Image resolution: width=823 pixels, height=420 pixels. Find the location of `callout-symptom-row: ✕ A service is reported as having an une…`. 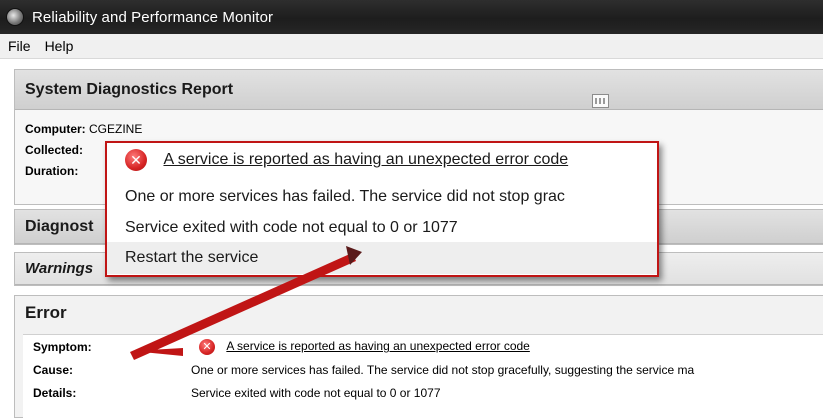

callout-symptom-row: ✕ A service is reported as having an une… is located at coordinates (346, 160).